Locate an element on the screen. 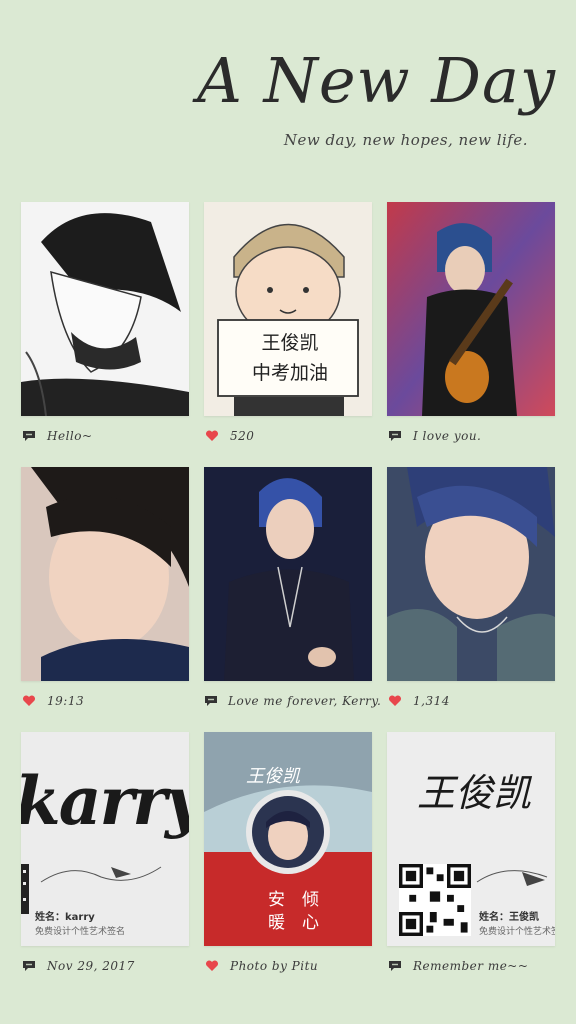 This screenshot has height=1024, width=576. caption-text: Nov 29, 2017 is located at coordinates (91, 966).